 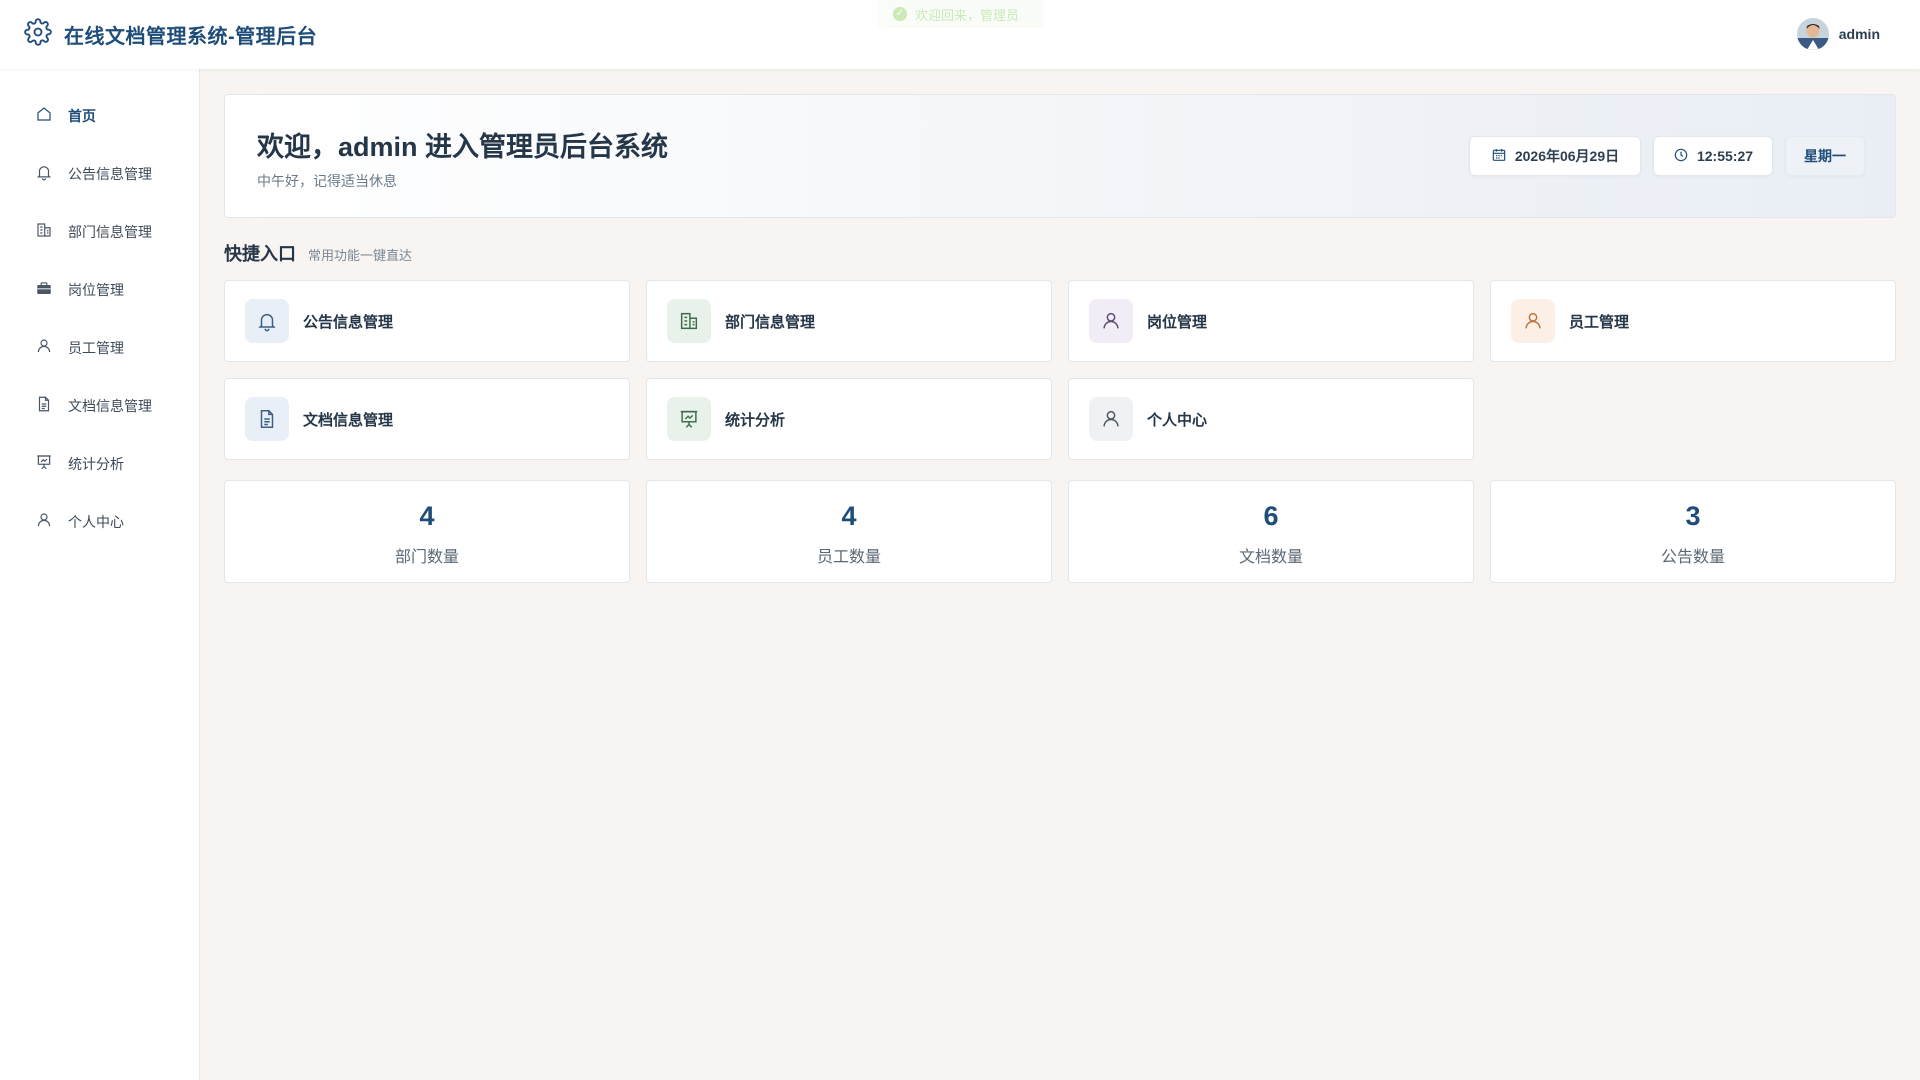 What do you see at coordinates (1599, 322) in the screenshot?
I see `quick-card-label: 员工管理` at bounding box center [1599, 322].